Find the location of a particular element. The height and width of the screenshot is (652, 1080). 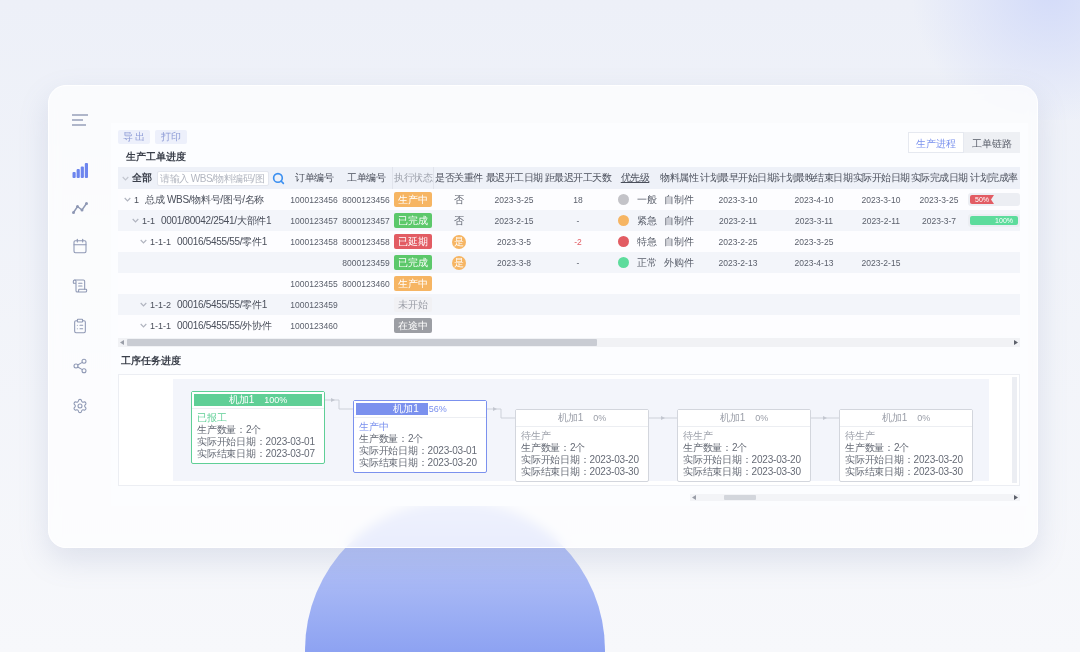

table-cell: -2 is located at coordinates (578, 241).